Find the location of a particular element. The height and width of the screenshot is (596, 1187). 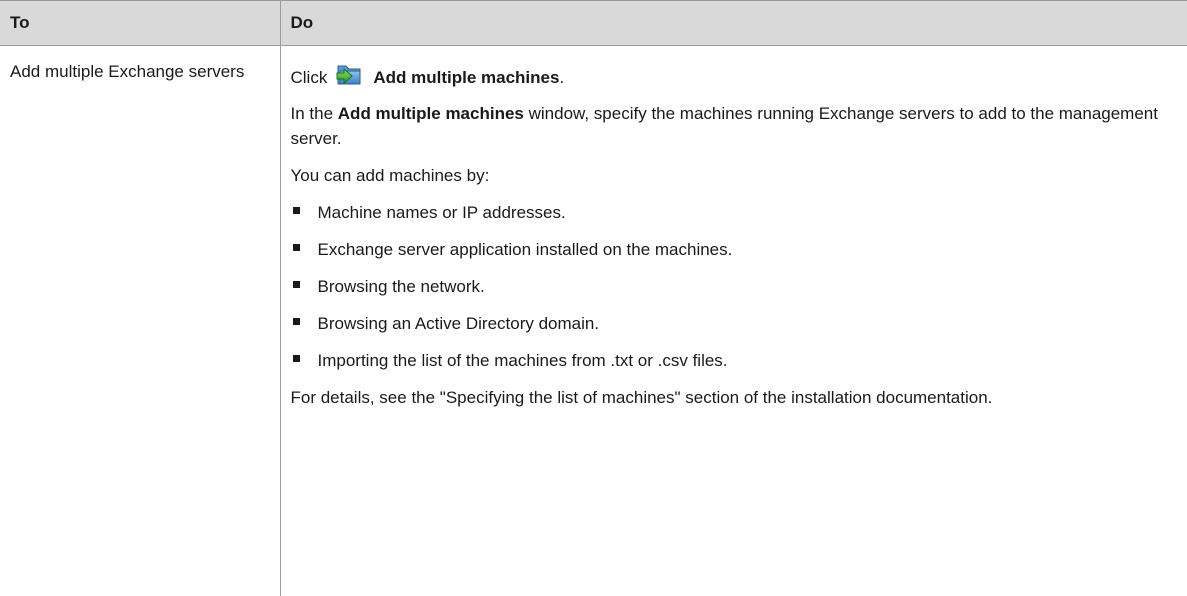

paragraph-methods: You can add machines by: is located at coordinates (734, 175).